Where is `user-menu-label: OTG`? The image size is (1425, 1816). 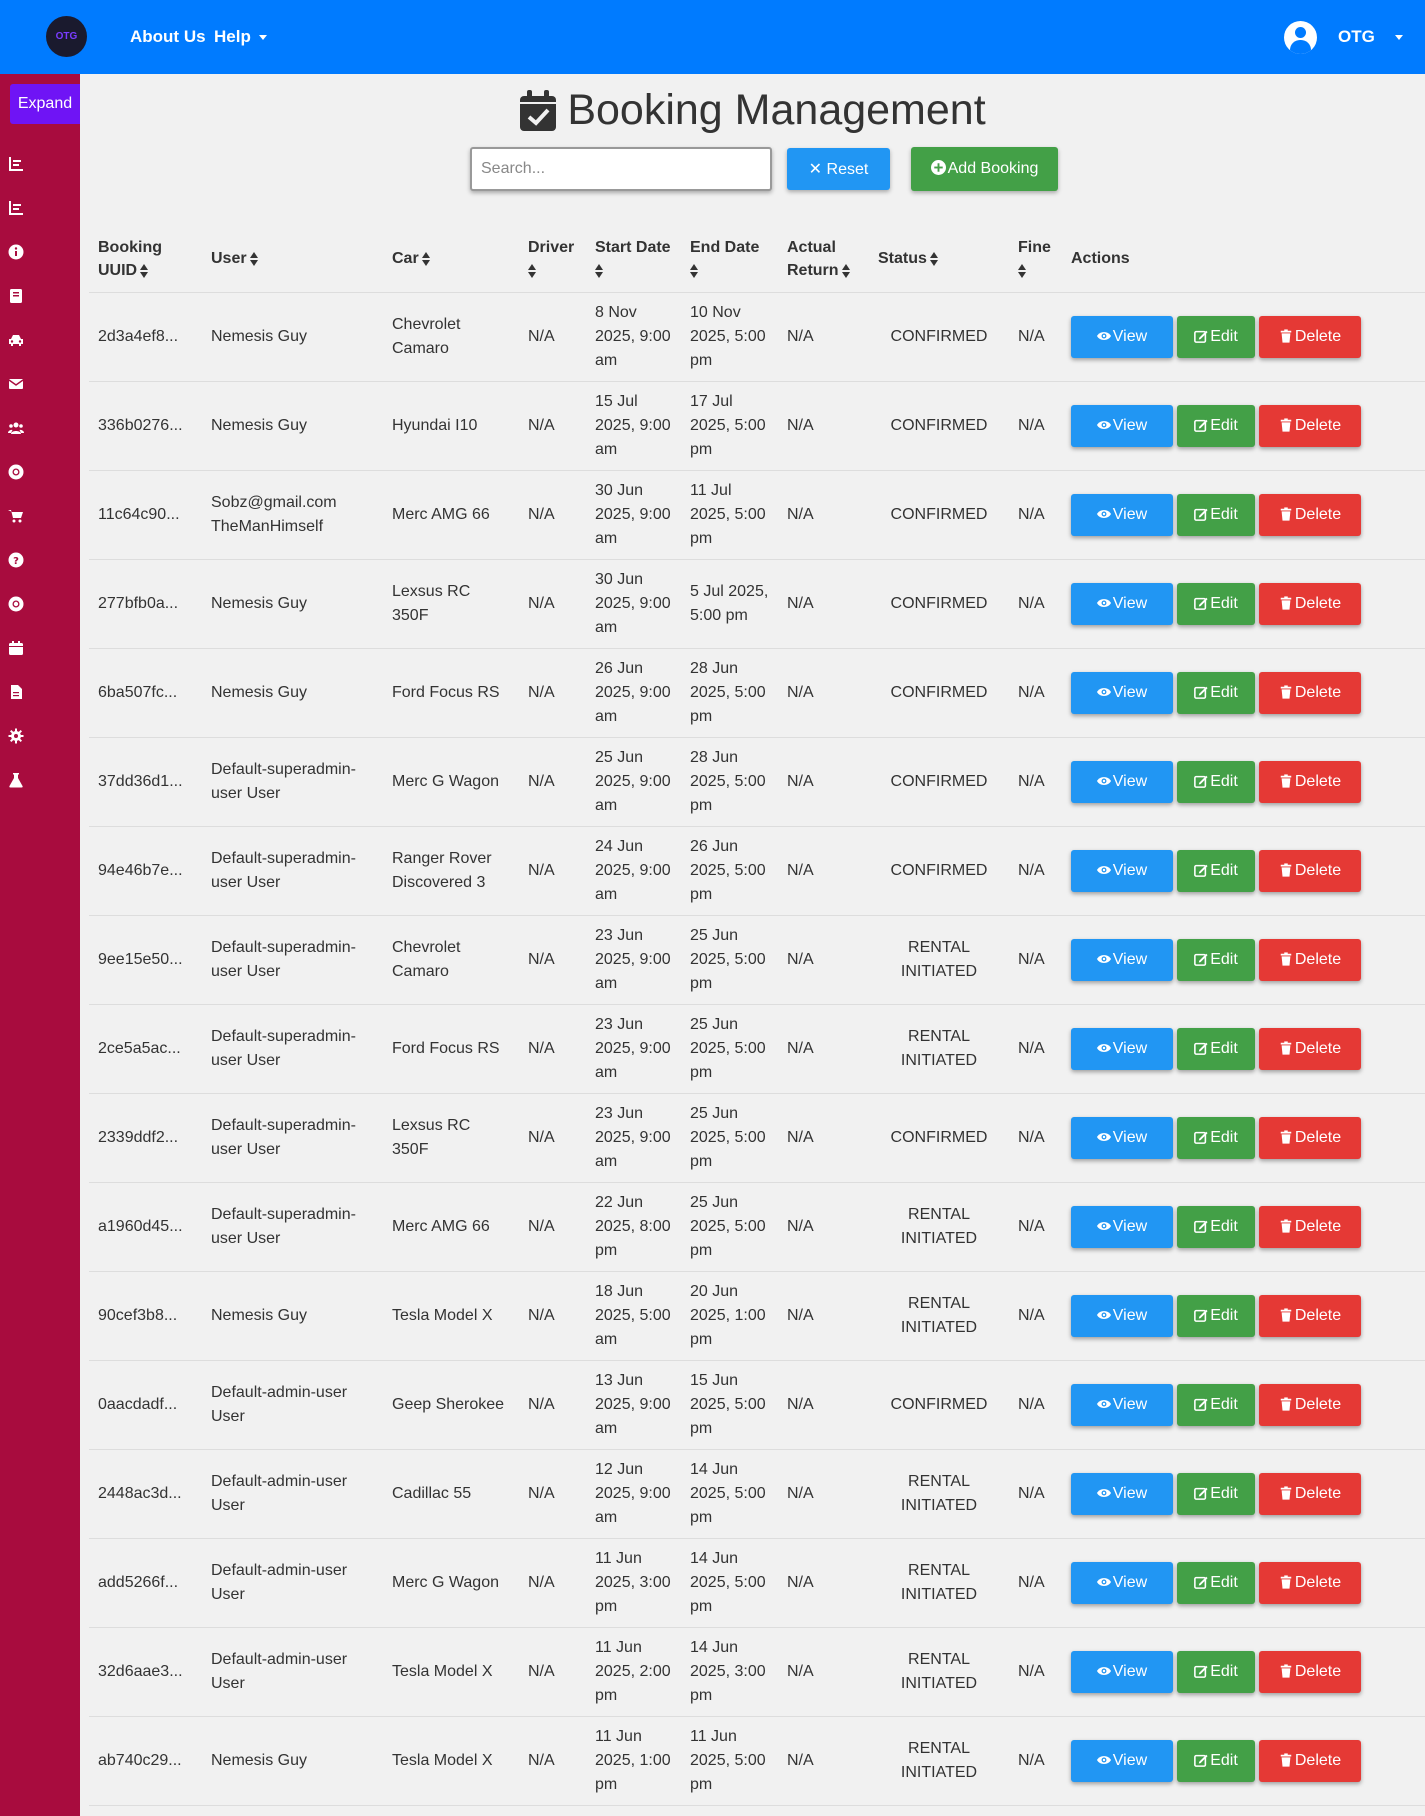
user-menu-label: OTG is located at coordinates (1356, 37).